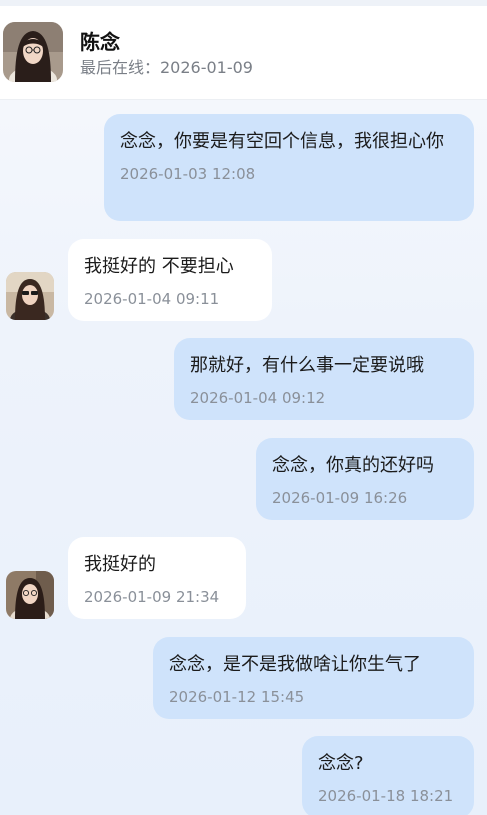 The width and height of the screenshot is (487, 815). What do you see at coordinates (243, 53) in the screenshot?
I see `chat-header: 陈念 最后在线：2026-01-09` at bounding box center [243, 53].